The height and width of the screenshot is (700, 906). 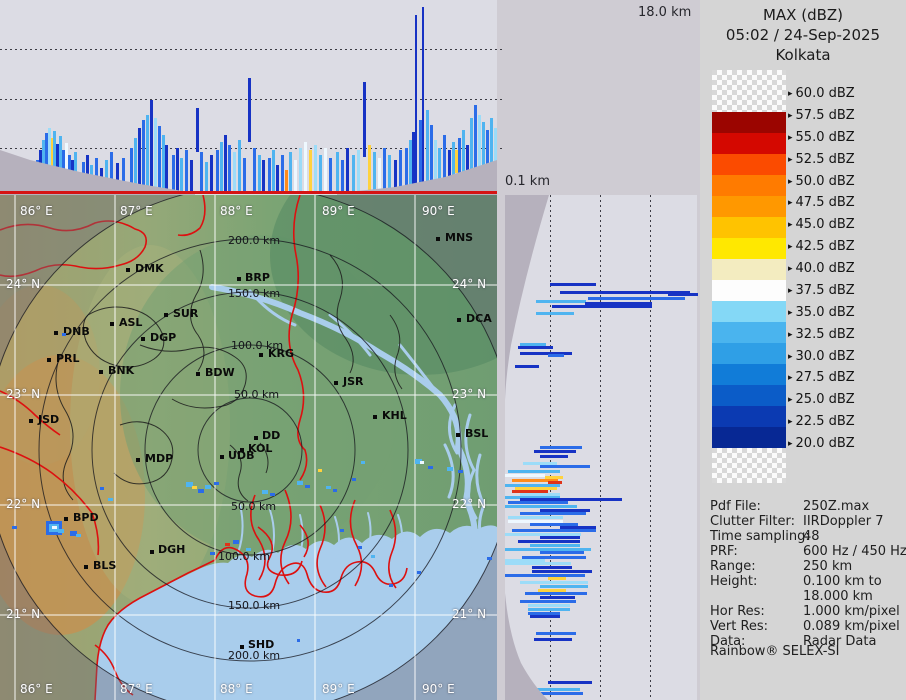 What do you see at coordinates (527, 447) in the screenshot?
I see `beam-blind-wedges` at bounding box center [527, 447].